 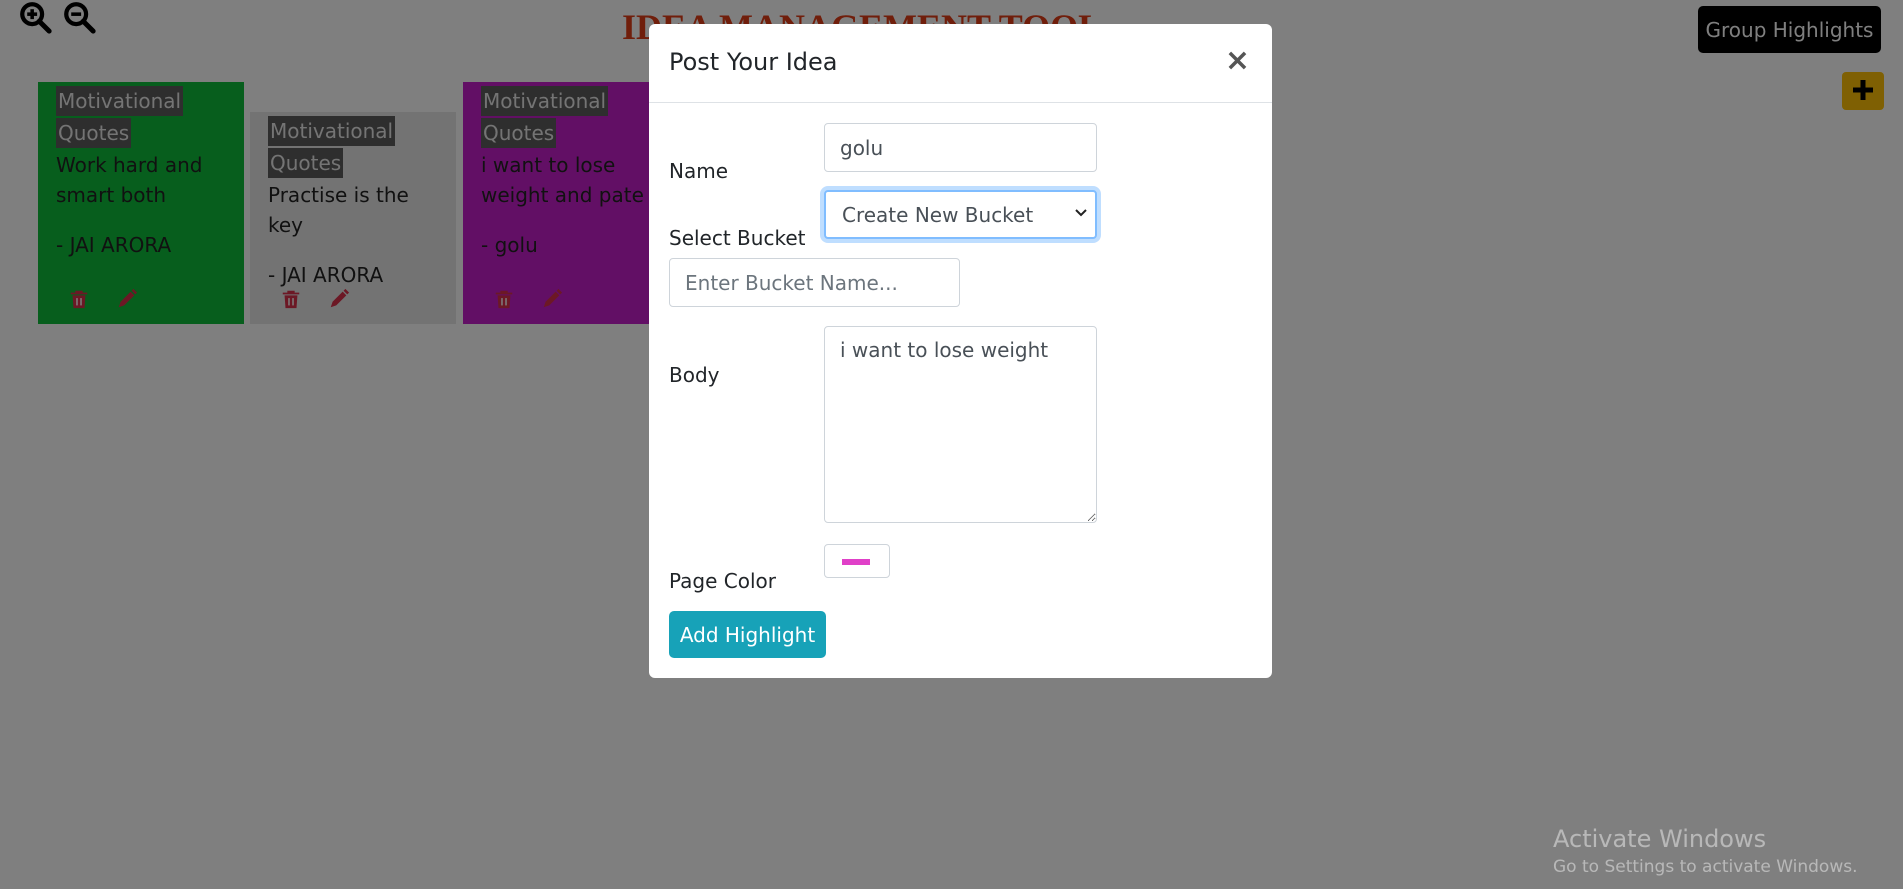 I want to click on page-color-label: Page Color, so click(x=722, y=581).